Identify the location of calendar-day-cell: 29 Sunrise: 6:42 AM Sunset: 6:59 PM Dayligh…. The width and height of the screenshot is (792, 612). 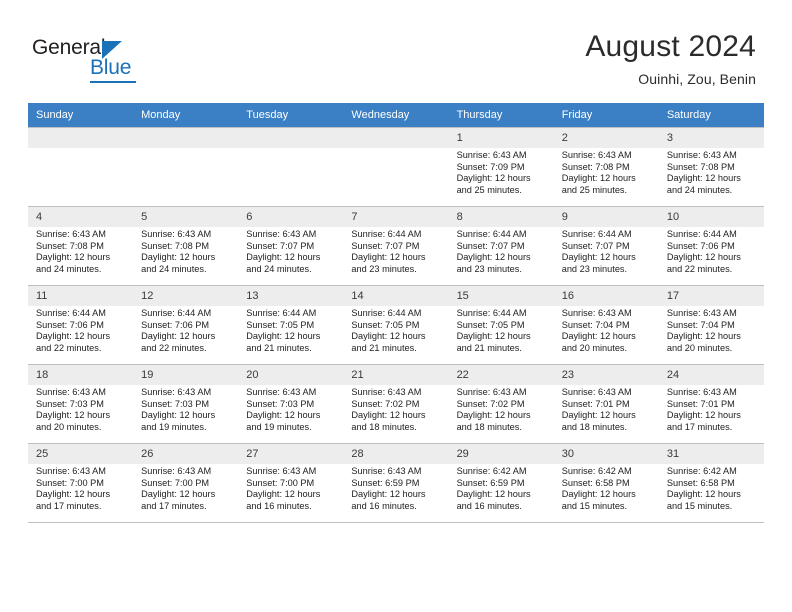
(501, 483).